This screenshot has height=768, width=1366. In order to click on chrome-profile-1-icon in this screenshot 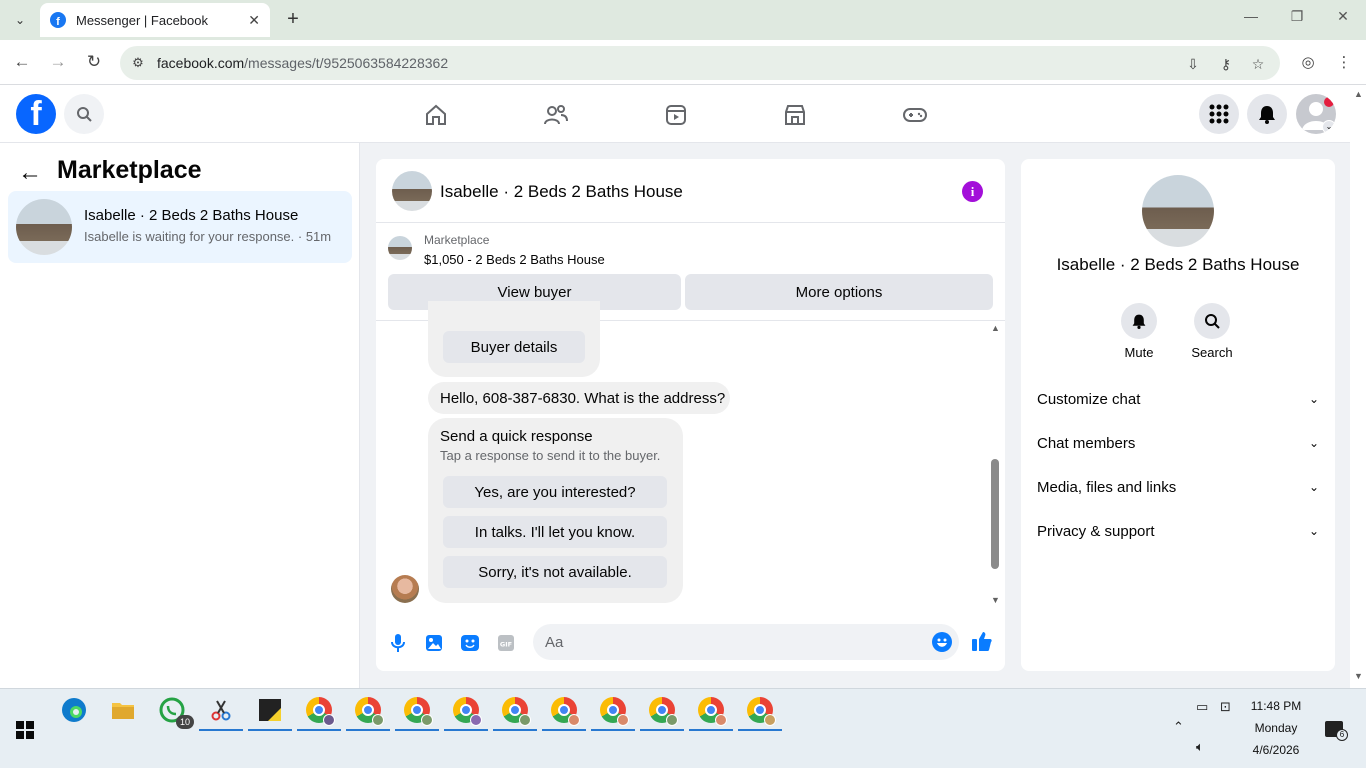, I will do `click(319, 711)`.